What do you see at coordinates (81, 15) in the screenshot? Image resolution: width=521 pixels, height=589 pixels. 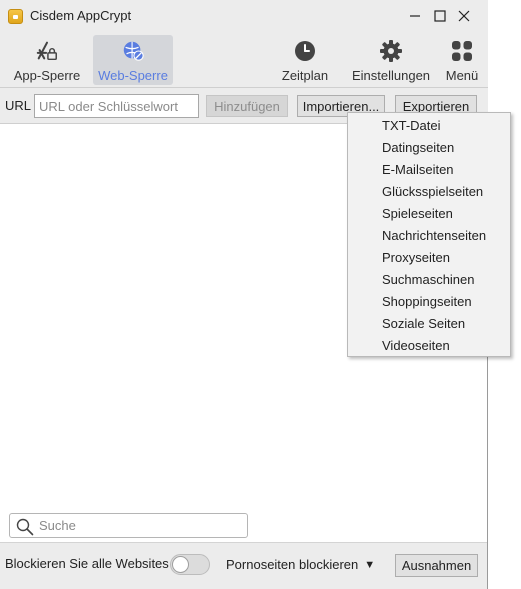 I see `window-title: Cisdem AppCrypt` at bounding box center [81, 15].